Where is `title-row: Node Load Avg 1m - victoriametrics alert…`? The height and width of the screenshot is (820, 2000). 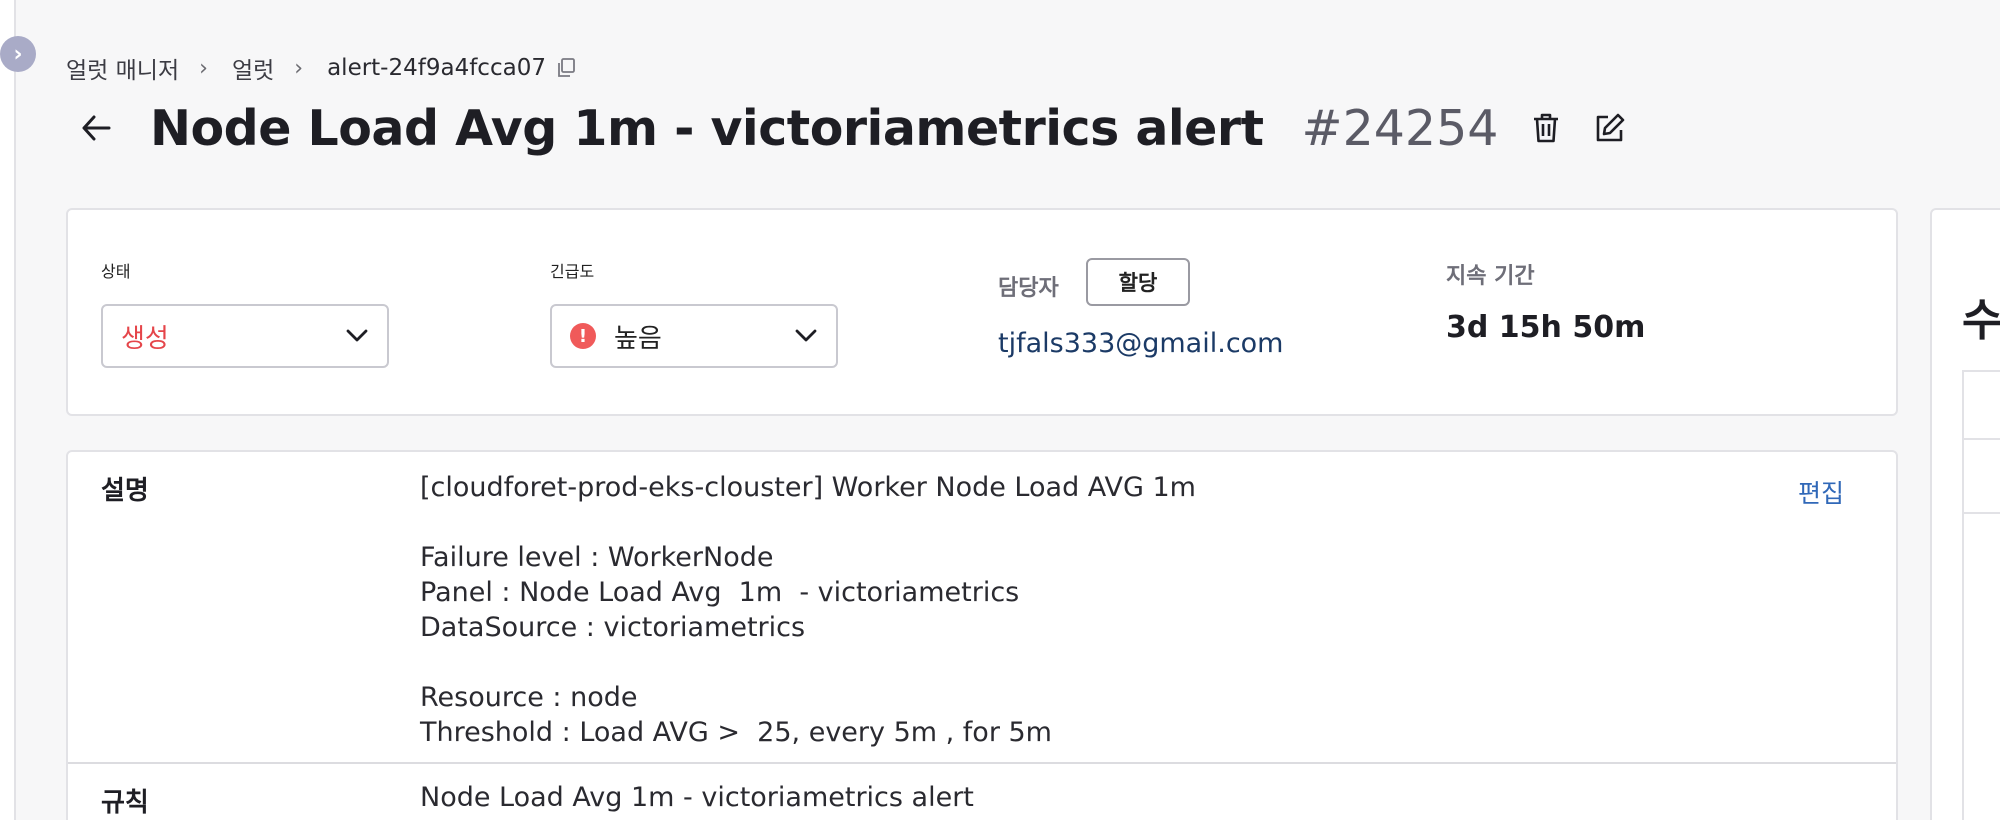 title-row: Node Load Avg 1m - victoriametrics alert… is located at coordinates (853, 128).